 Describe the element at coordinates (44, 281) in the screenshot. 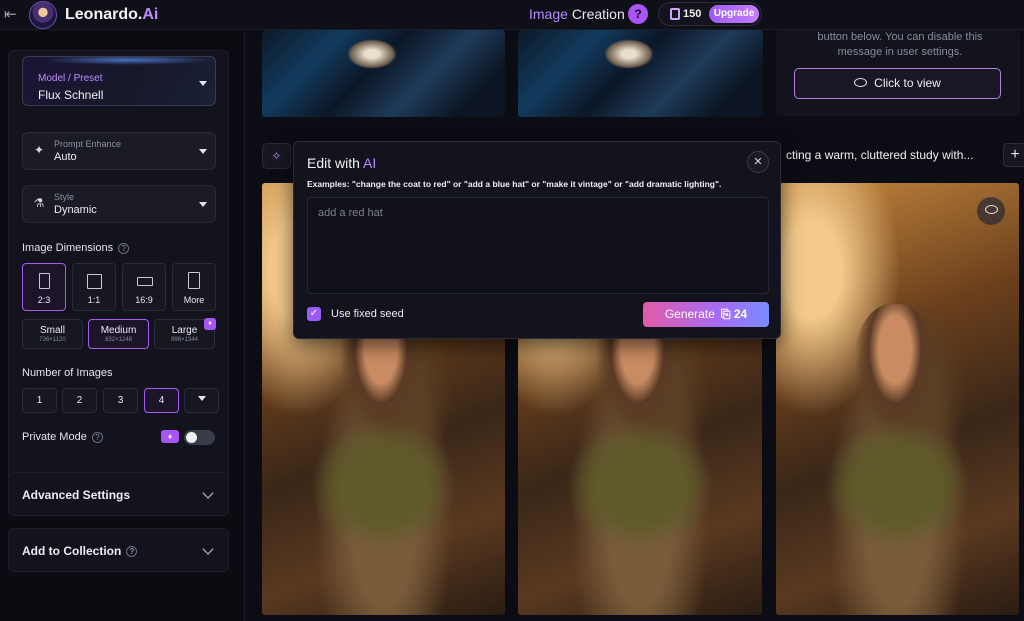

I see `portrait-ratio-icon` at that location.